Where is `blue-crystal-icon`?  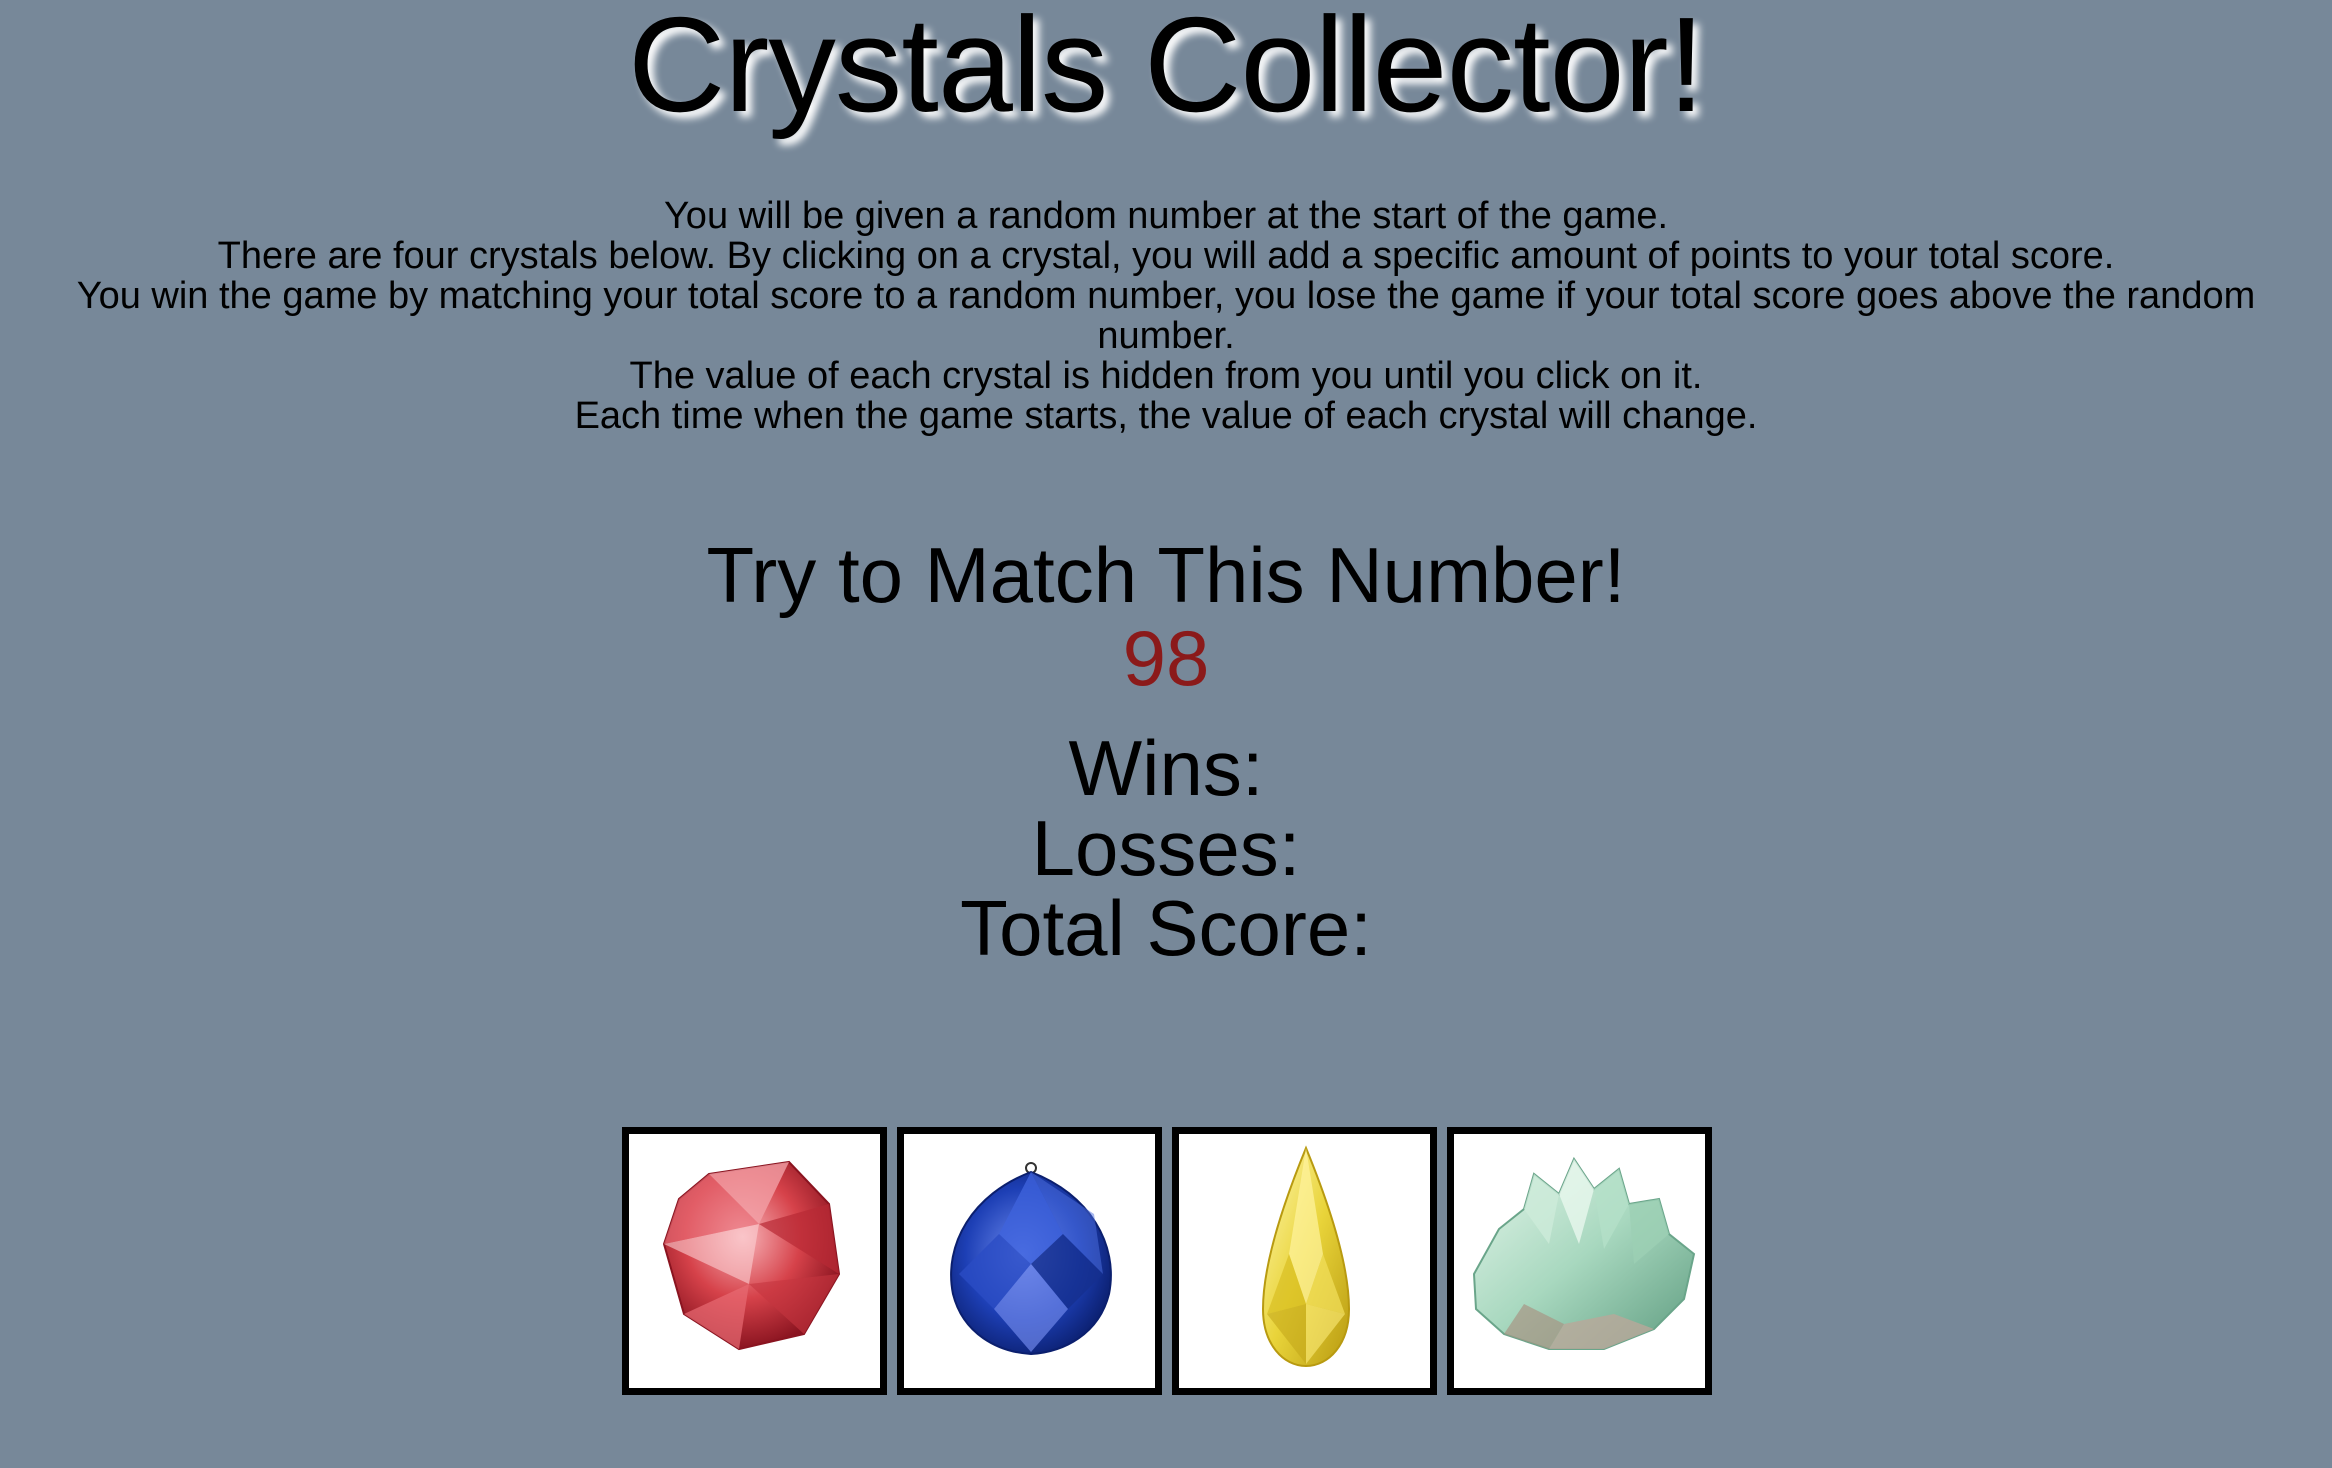
blue-crystal-icon is located at coordinates (1031, 1259).